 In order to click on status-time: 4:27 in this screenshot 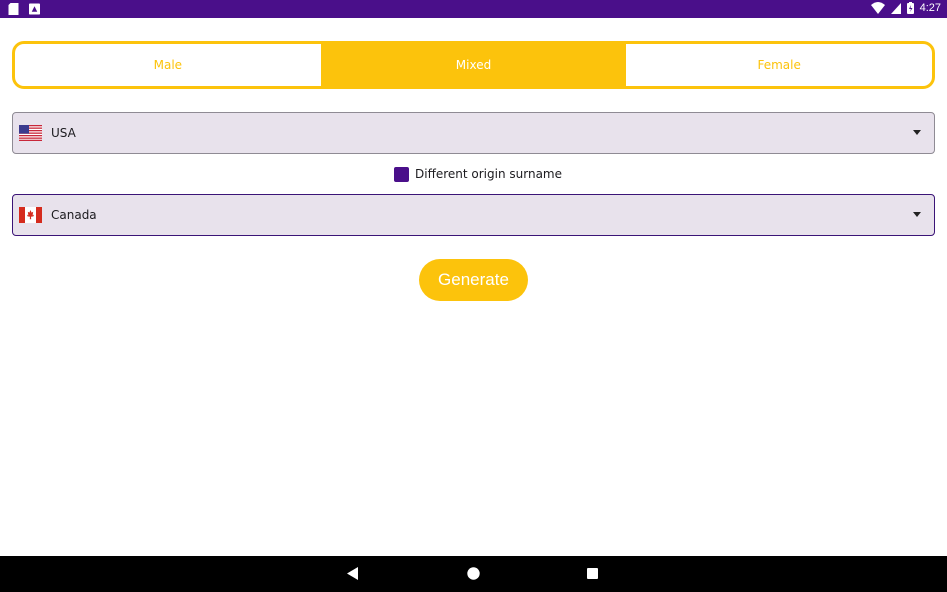, I will do `click(930, 8)`.